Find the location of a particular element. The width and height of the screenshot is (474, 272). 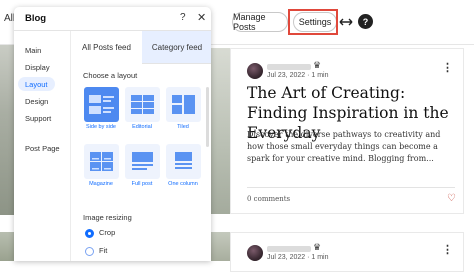

manage-posts-button: Manage Posts is located at coordinates (260, 22).